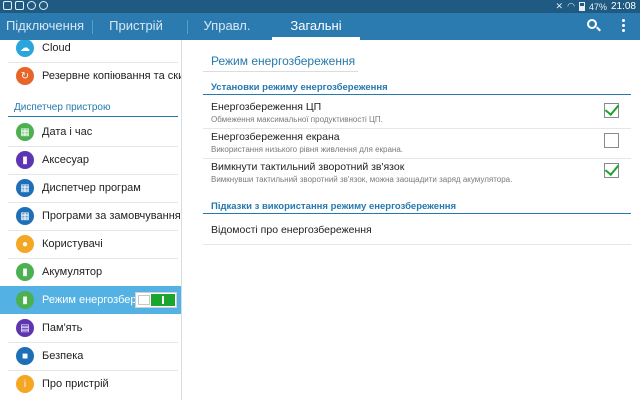 Image resolution: width=640 pixels, height=400 pixels. Describe the element at coordinates (559, 6) in the screenshot. I see `mute-icon: ✕` at that location.